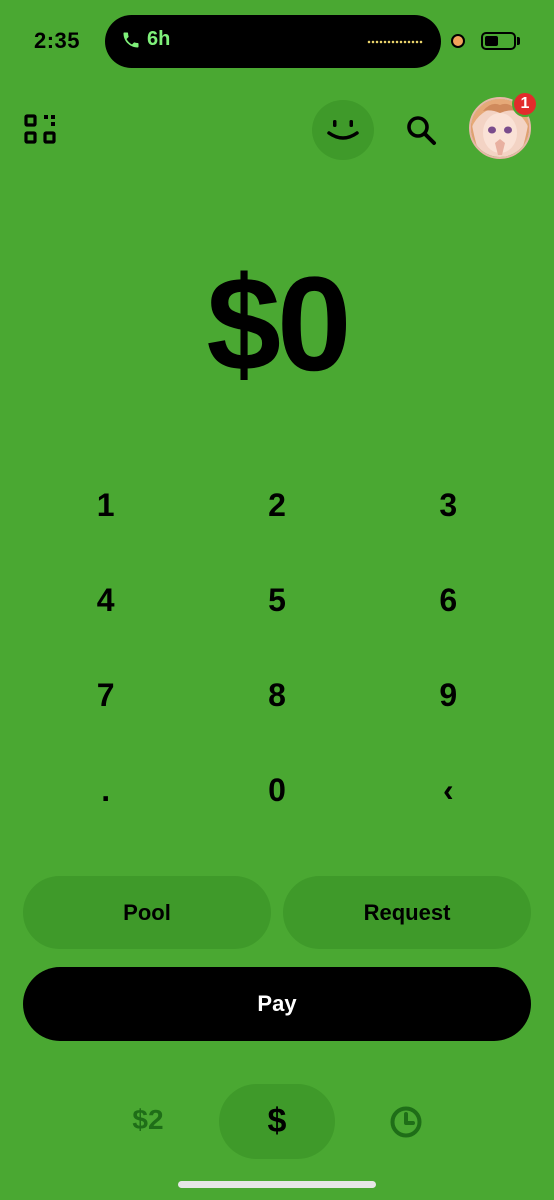  What do you see at coordinates (145, 39) in the screenshot?
I see `active-call-indicator: 6h` at bounding box center [145, 39].